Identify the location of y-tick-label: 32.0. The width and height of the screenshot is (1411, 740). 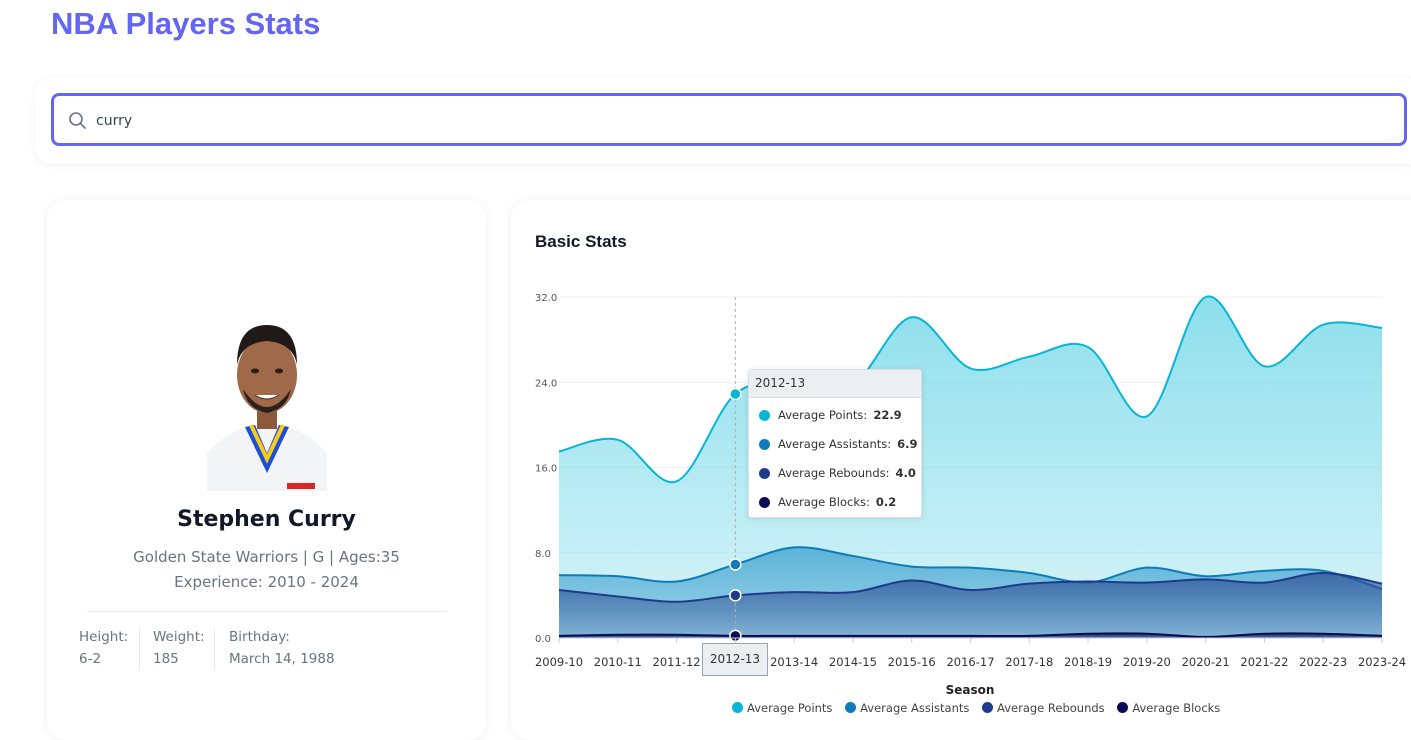
(546, 298).